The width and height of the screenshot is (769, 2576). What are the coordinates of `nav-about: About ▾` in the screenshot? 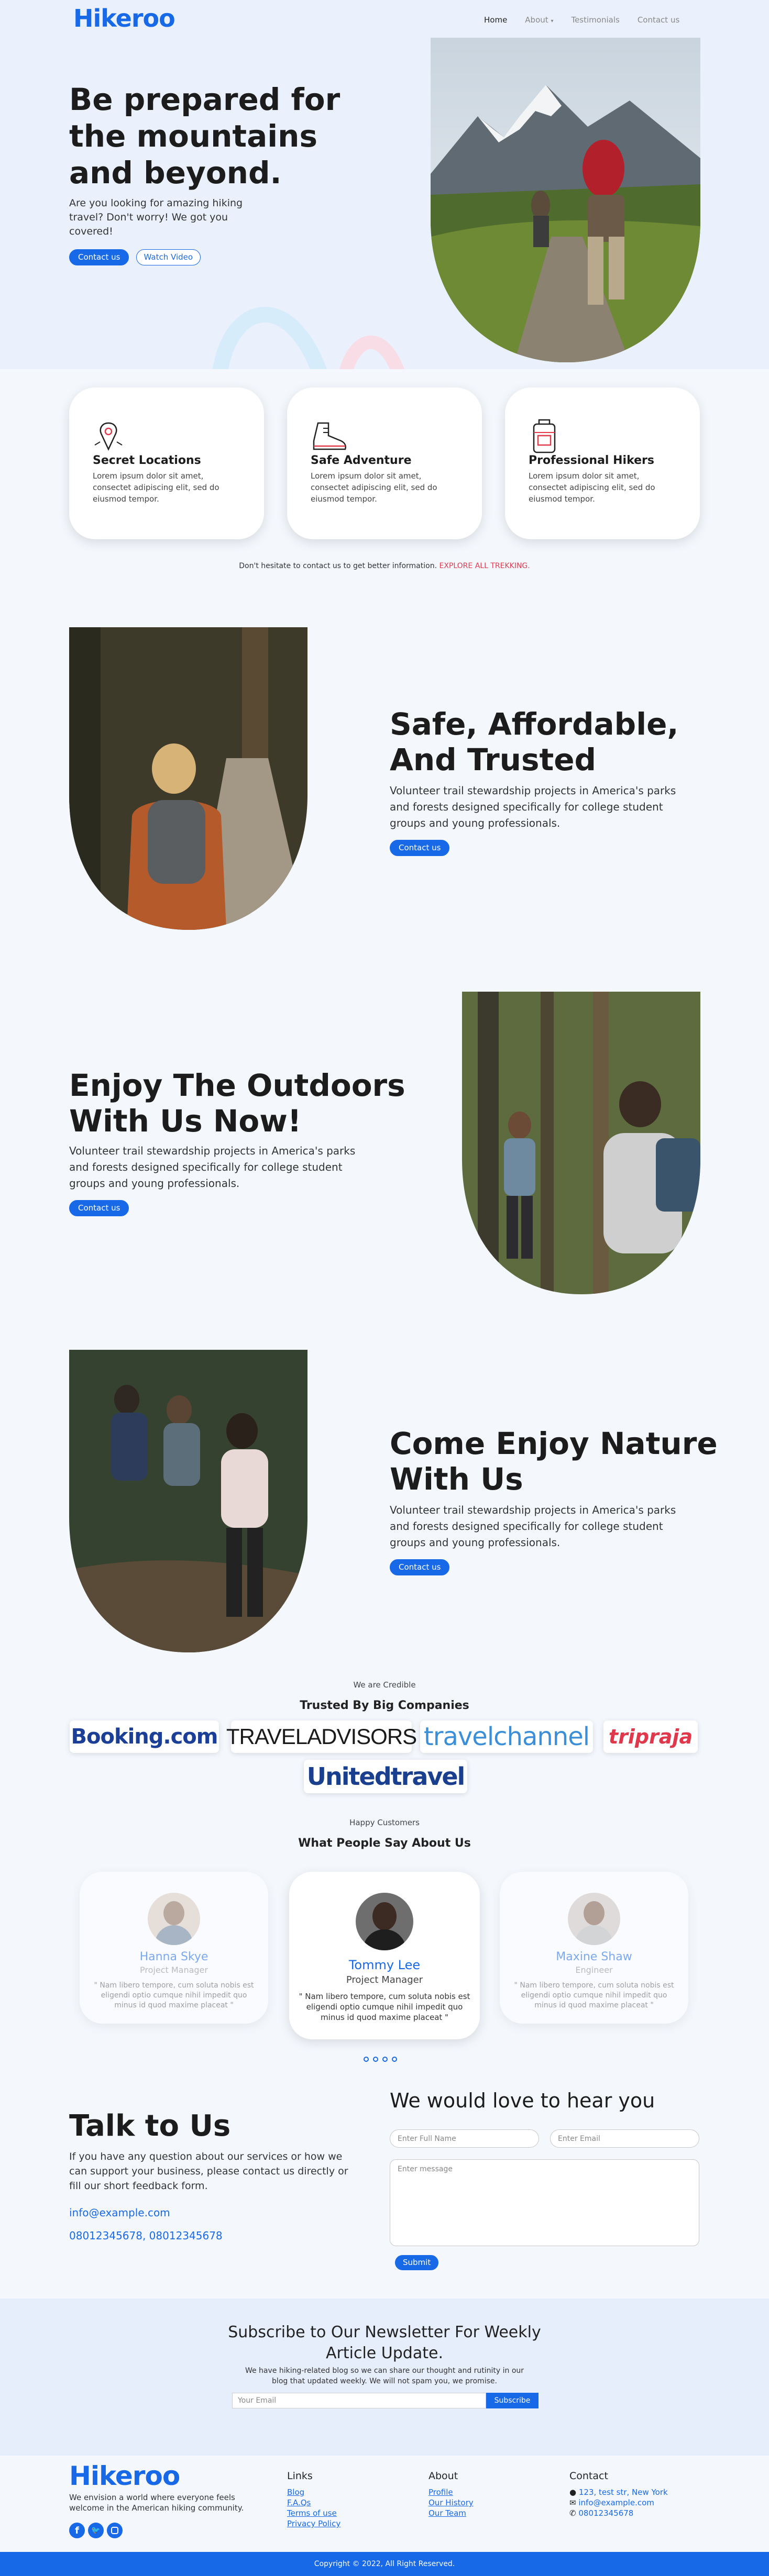 It's located at (539, 20).